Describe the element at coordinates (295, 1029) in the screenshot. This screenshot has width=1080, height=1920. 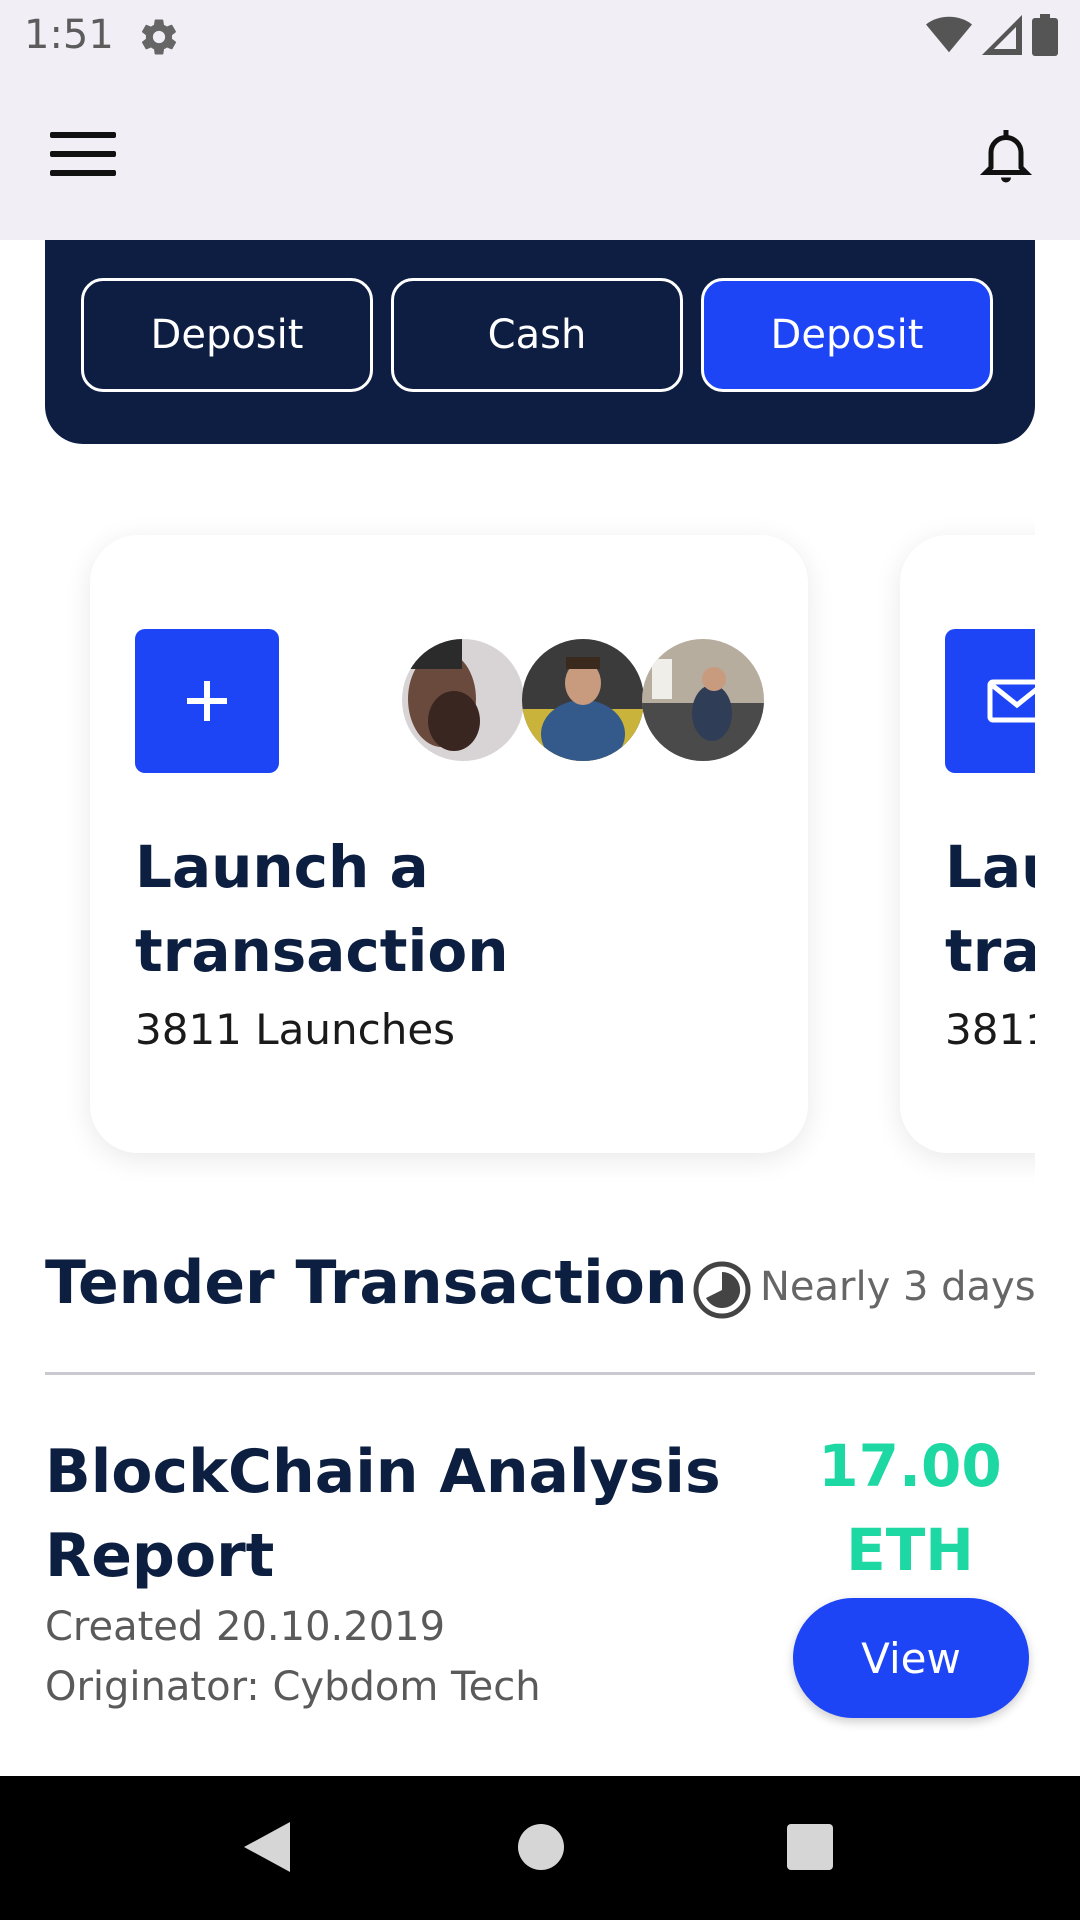
I see `card-subtitle: 3811 Launches` at that location.